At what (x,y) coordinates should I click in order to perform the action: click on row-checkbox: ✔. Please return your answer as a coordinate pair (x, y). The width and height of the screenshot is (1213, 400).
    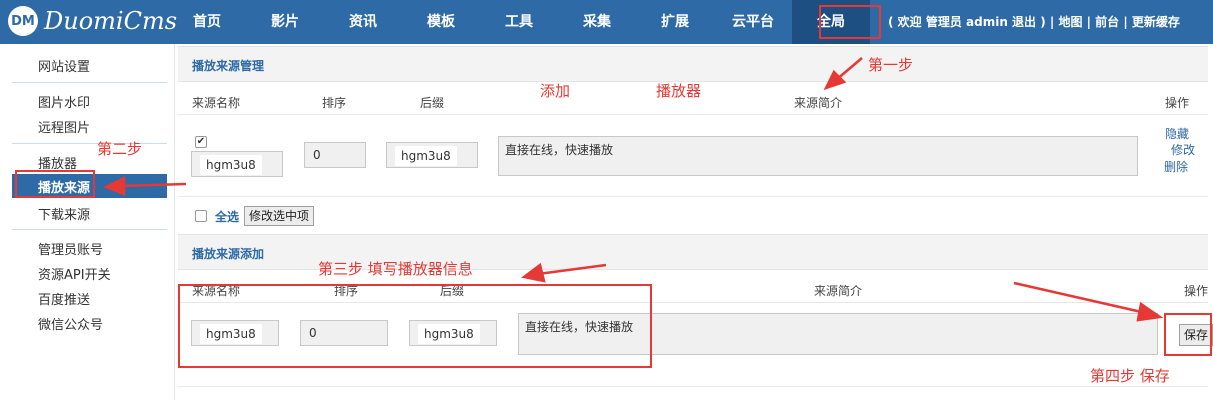
    Looking at the image, I should click on (201, 142).